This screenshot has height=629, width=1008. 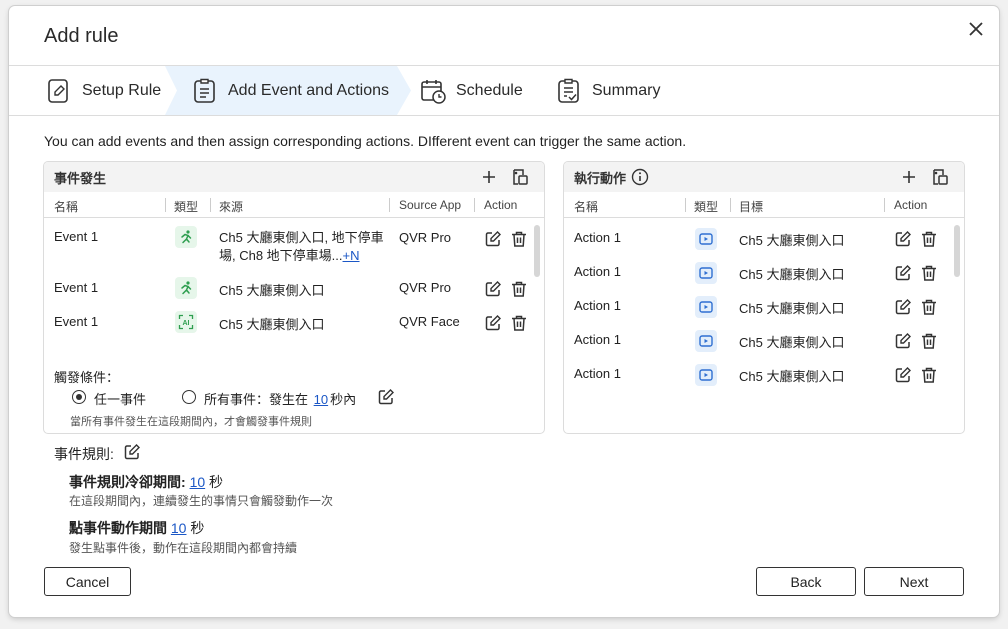 I want to click on option-hint: 當所有事件發生在這段期間內，才會觸發事件規則, so click(x=191, y=422).